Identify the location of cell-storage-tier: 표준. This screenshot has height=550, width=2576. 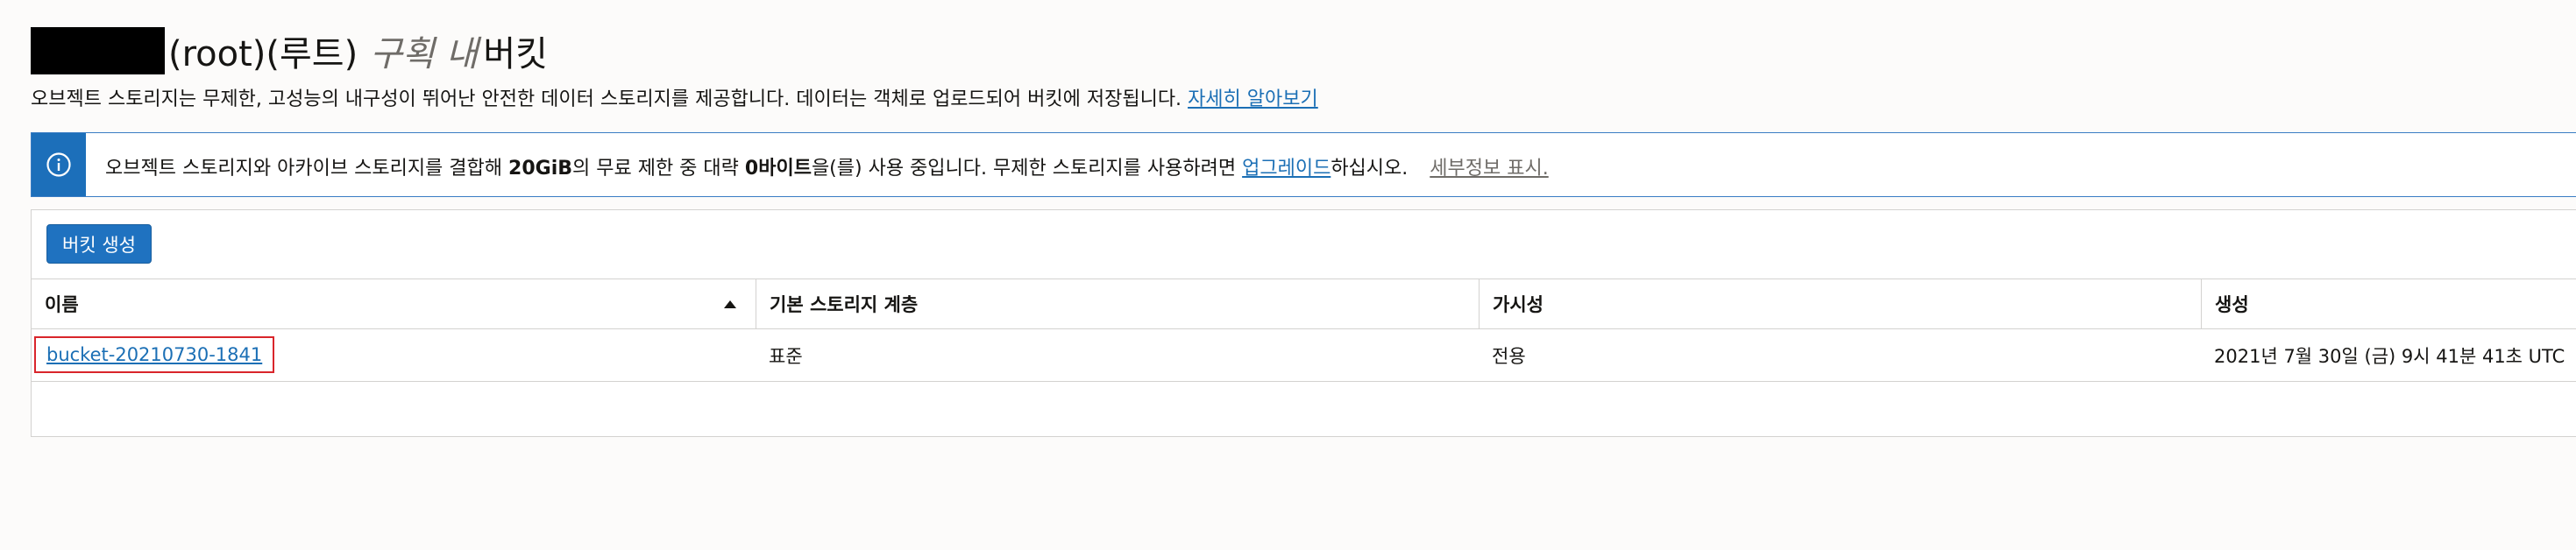
(786, 356).